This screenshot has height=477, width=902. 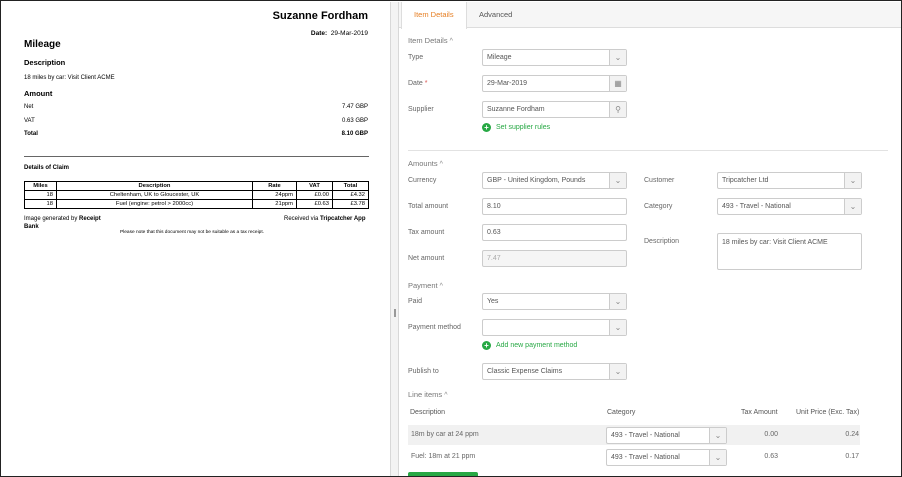 What do you see at coordinates (320, 16) in the screenshot?
I see `document-claimant-name: Suzanne Fordham` at bounding box center [320, 16].